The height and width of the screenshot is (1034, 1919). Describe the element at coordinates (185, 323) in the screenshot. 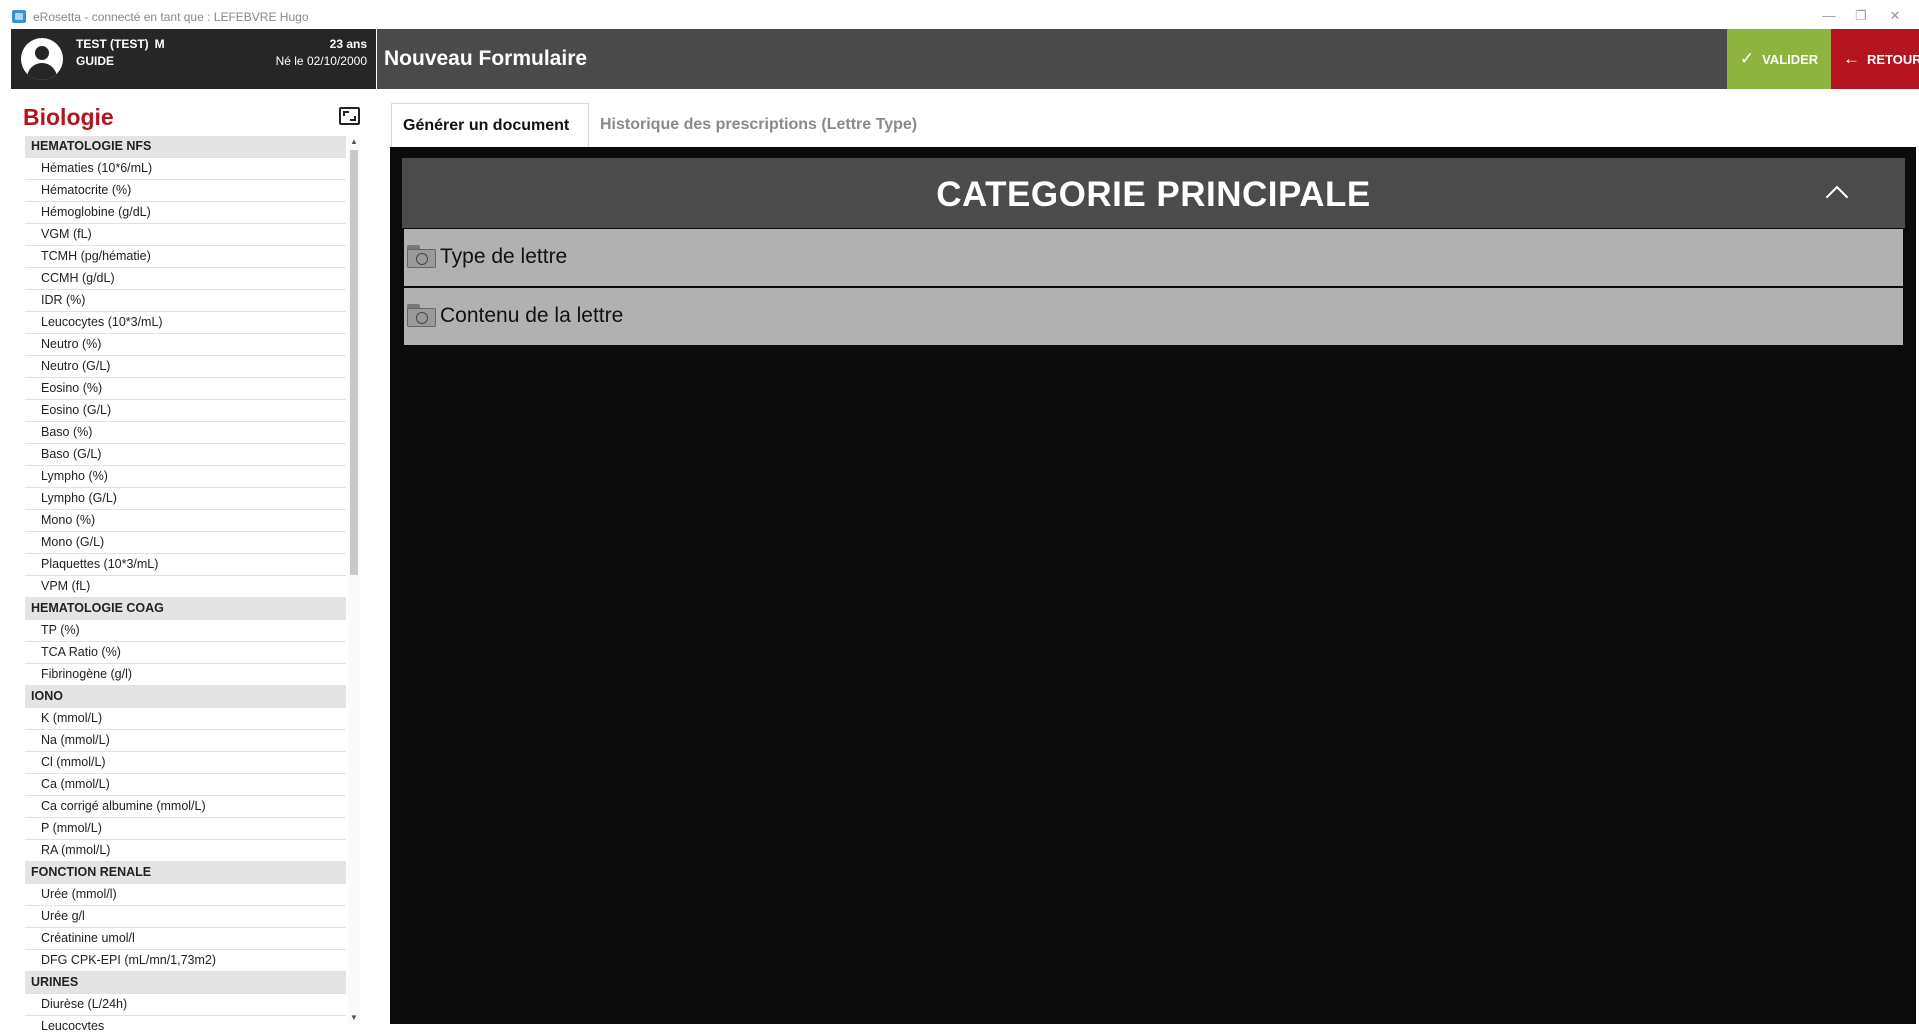

I see `list-item: Leucocytes (10*3/mL)` at that location.